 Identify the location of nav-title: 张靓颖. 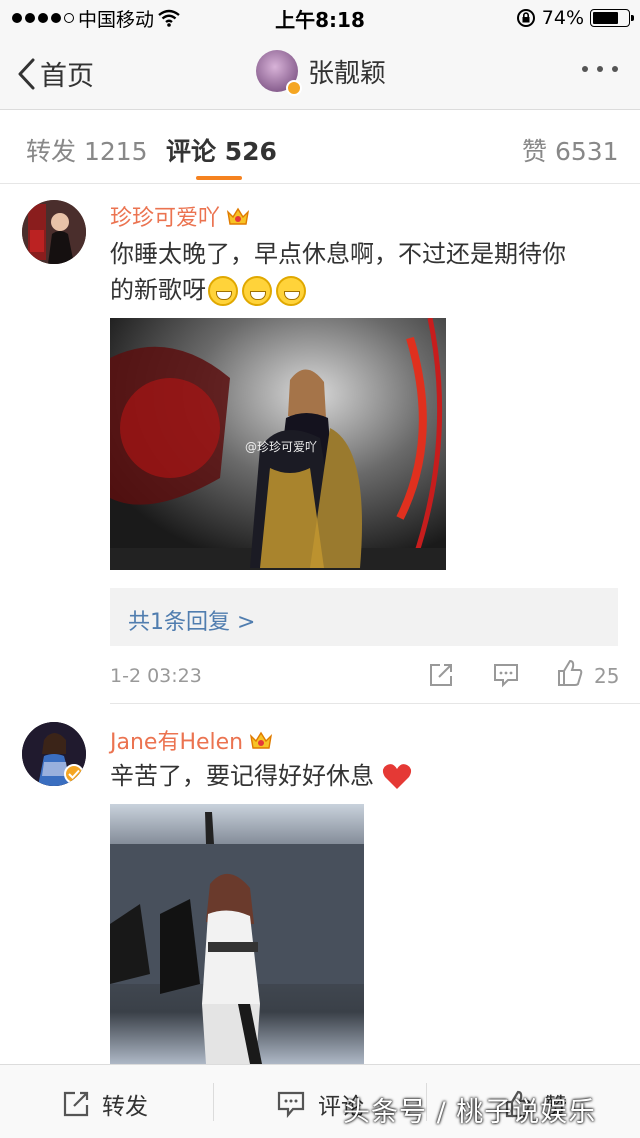
(321, 73).